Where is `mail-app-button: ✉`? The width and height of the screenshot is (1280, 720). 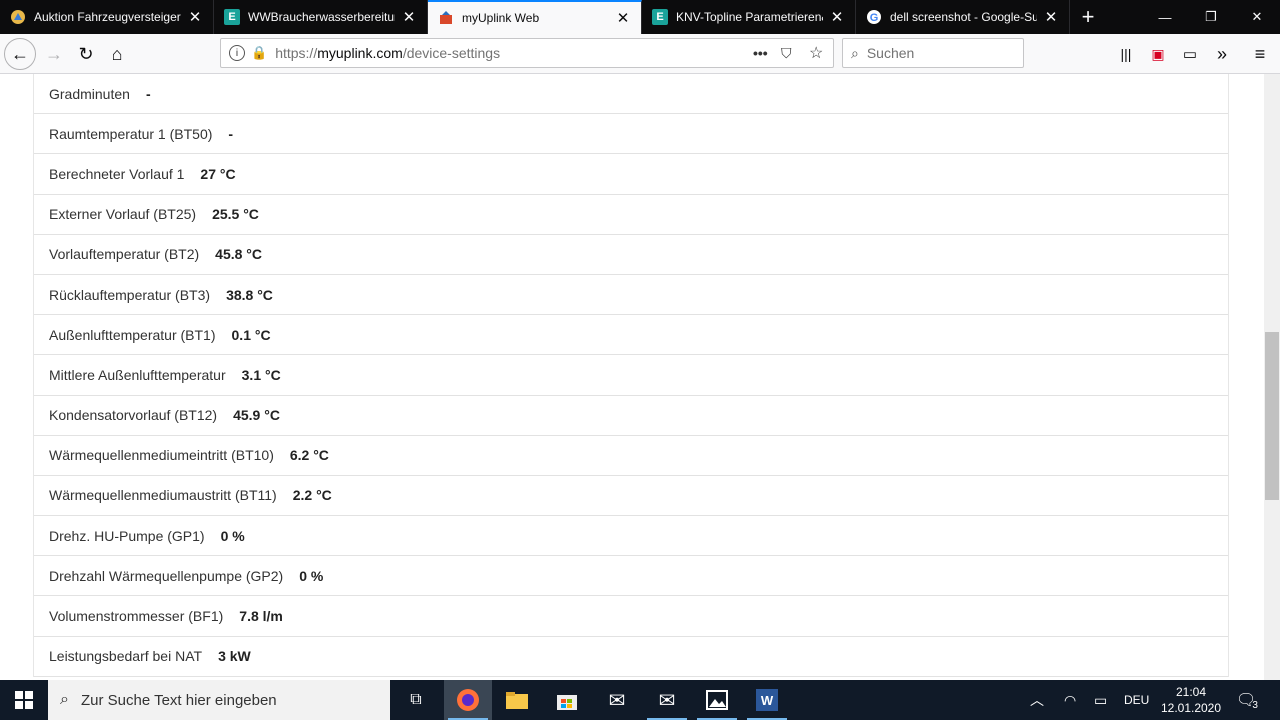
mail-app-button: ✉ is located at coordinates (617, 700).